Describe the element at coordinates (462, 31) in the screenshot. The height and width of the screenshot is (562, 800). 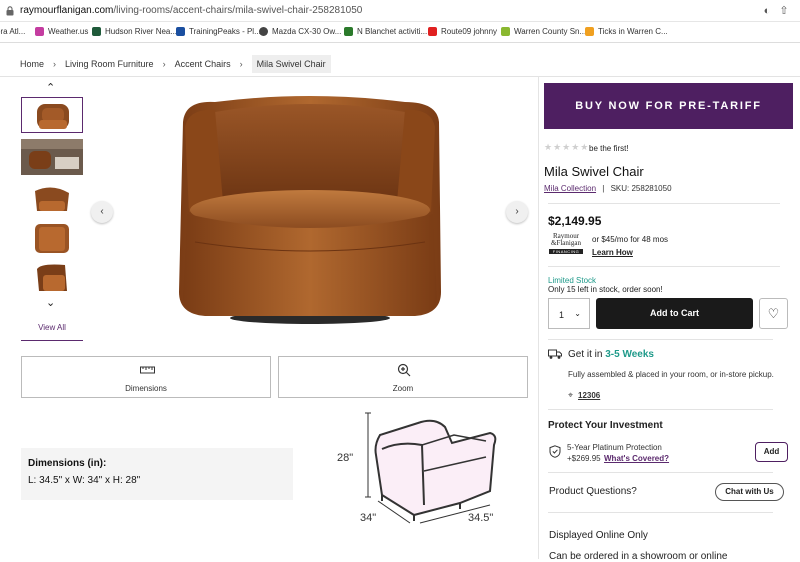
I see `bookmark-item: Route09 johnny` at that location.